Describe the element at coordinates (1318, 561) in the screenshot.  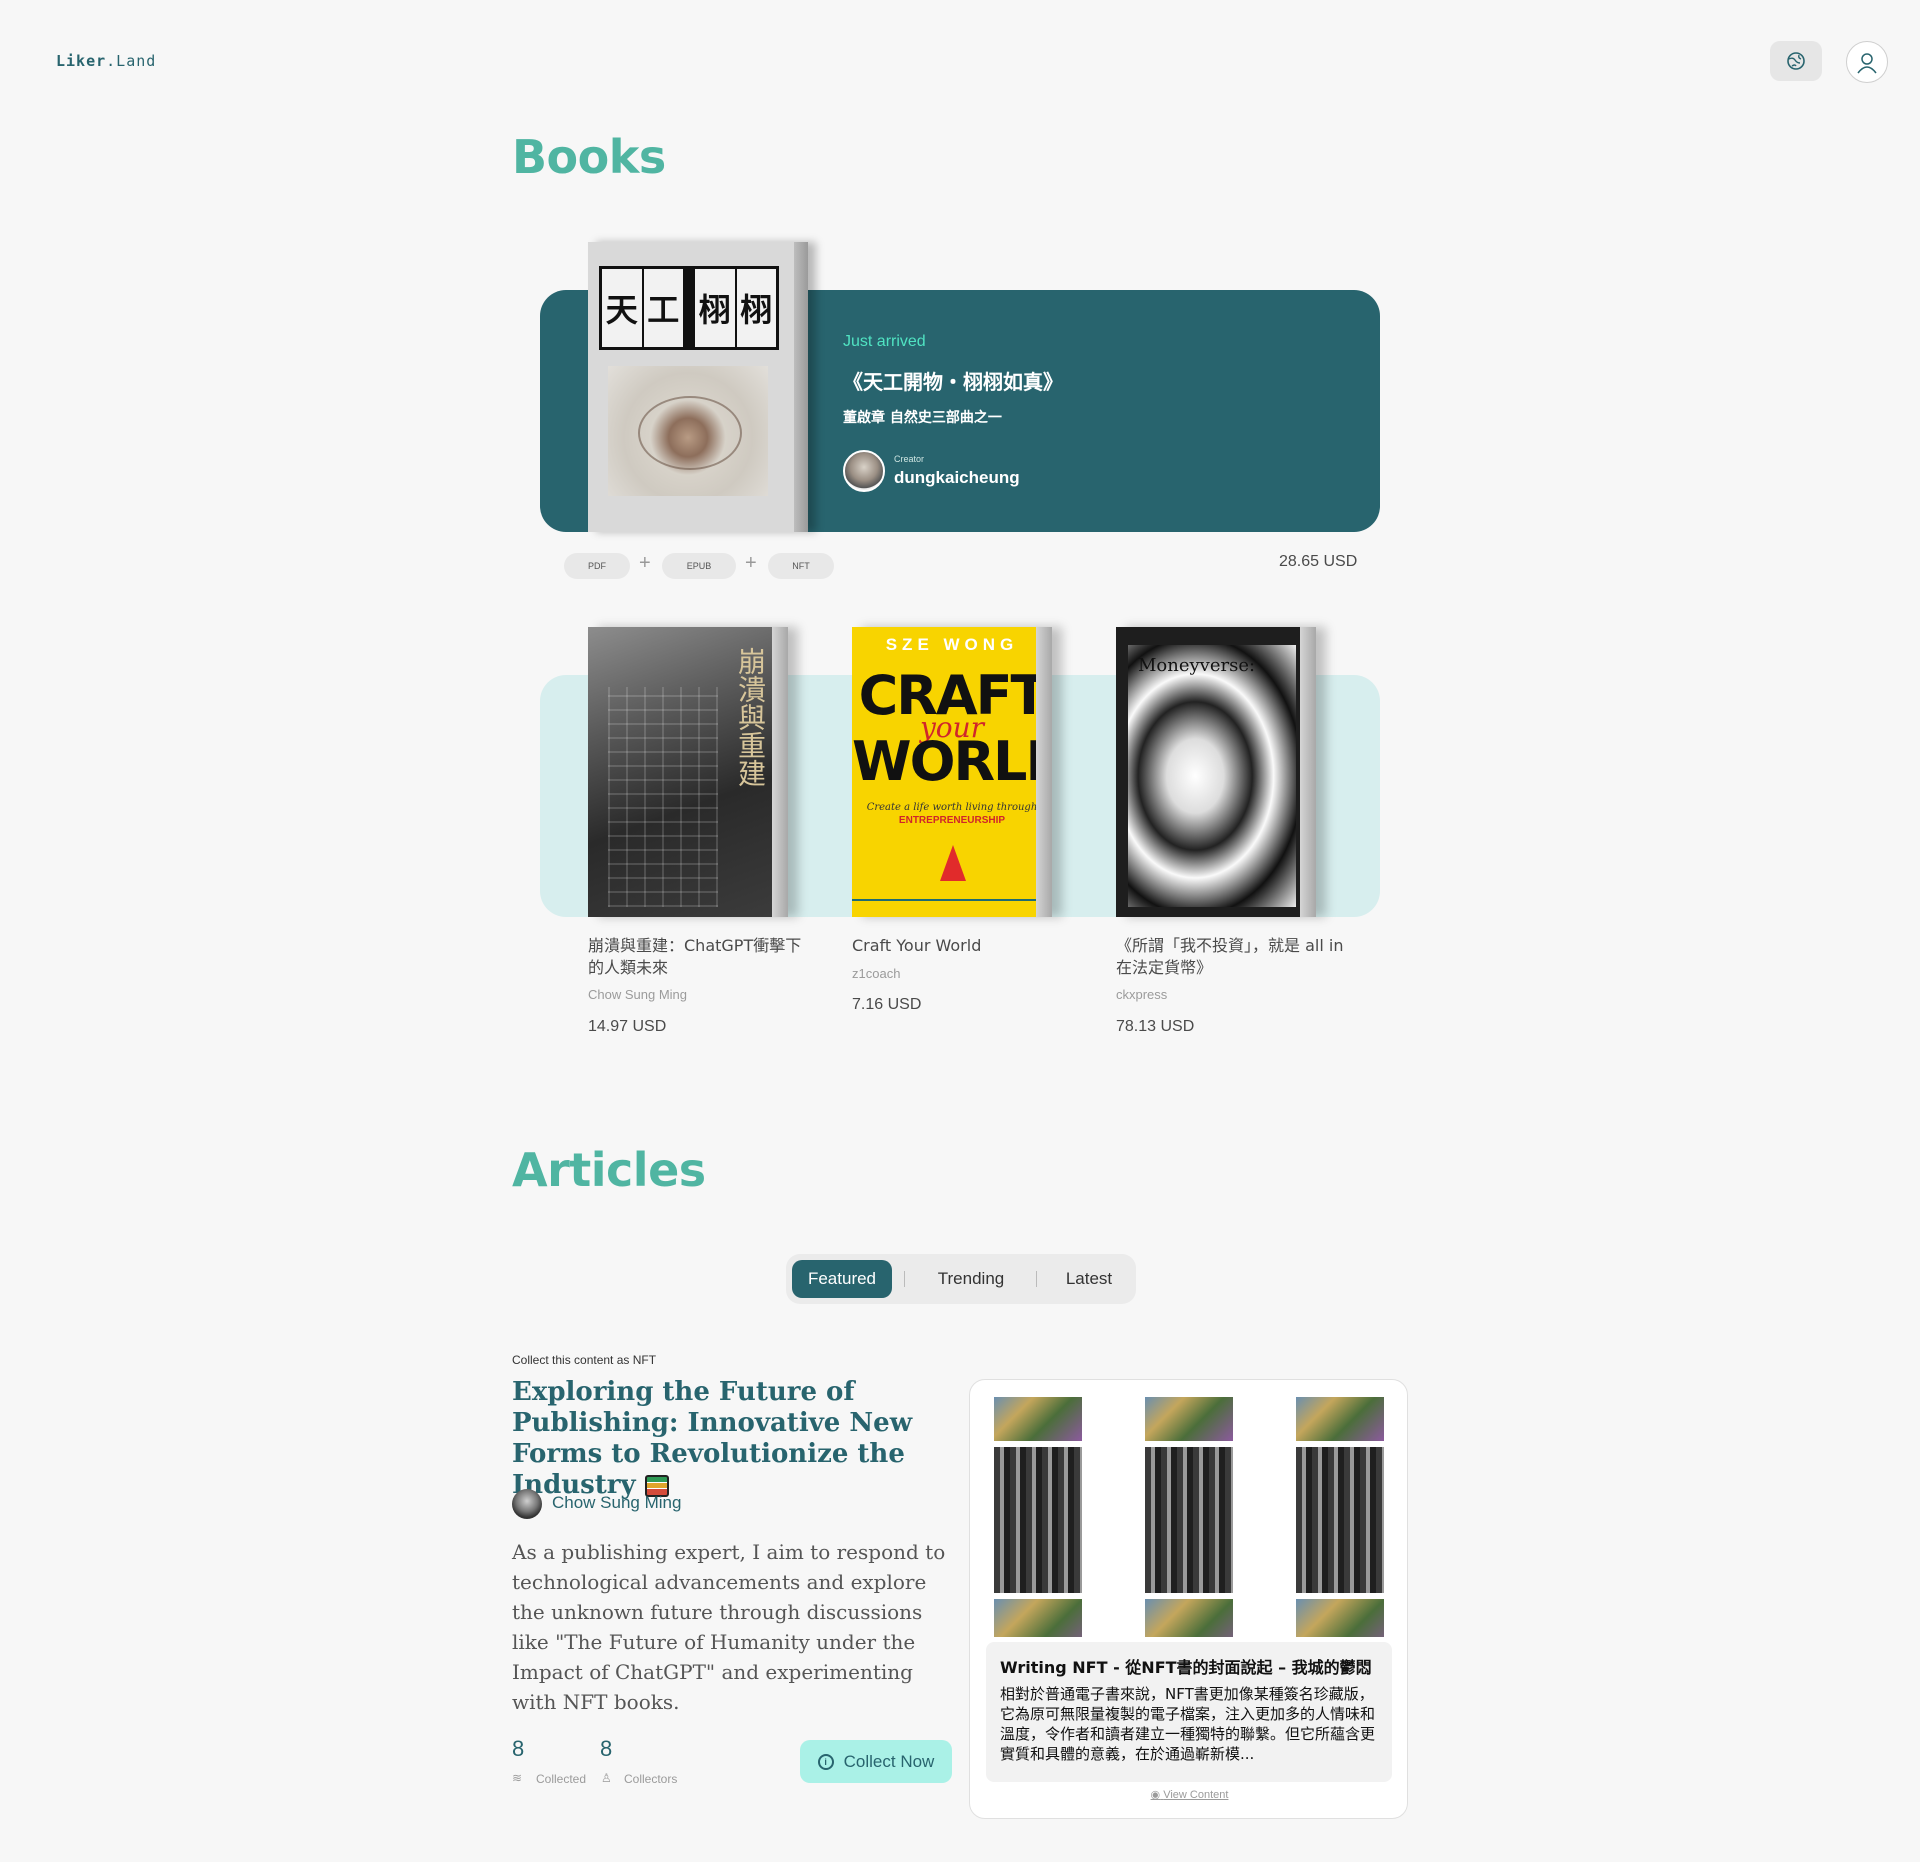
I see `featured-book-price: 28.65 USD` at that location.